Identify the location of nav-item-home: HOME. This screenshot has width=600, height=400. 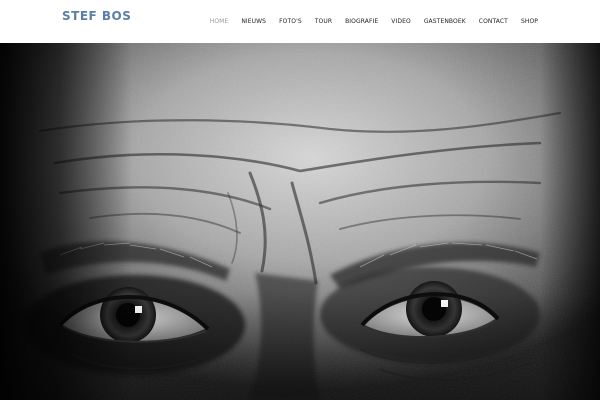
(219, 22).